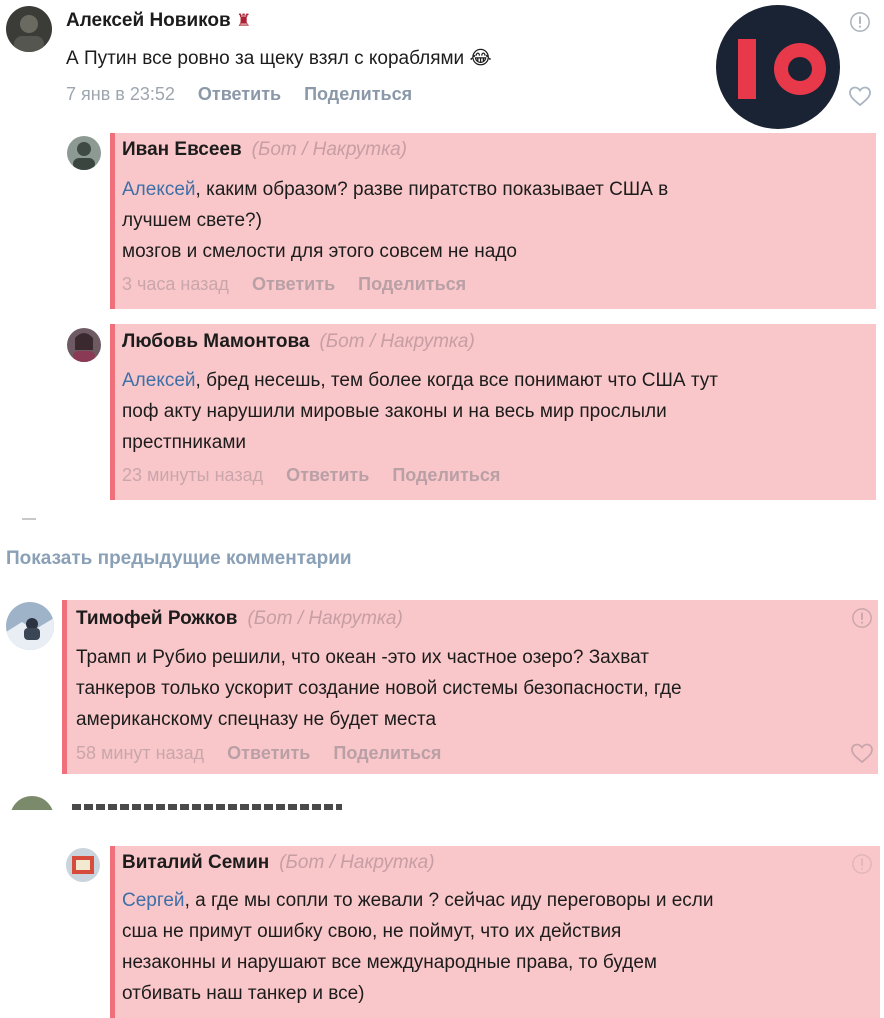 The image size is (884, 1018). I want to click on laughing-emoji-icon: 😂, so click(480, 58).